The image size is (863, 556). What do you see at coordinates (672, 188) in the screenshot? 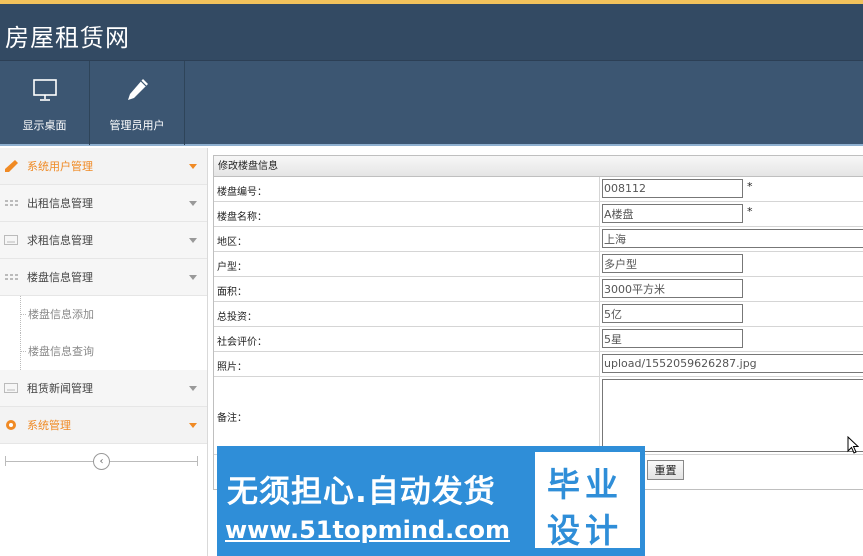
I see `building-no-input` at bounding box center [672, 188].